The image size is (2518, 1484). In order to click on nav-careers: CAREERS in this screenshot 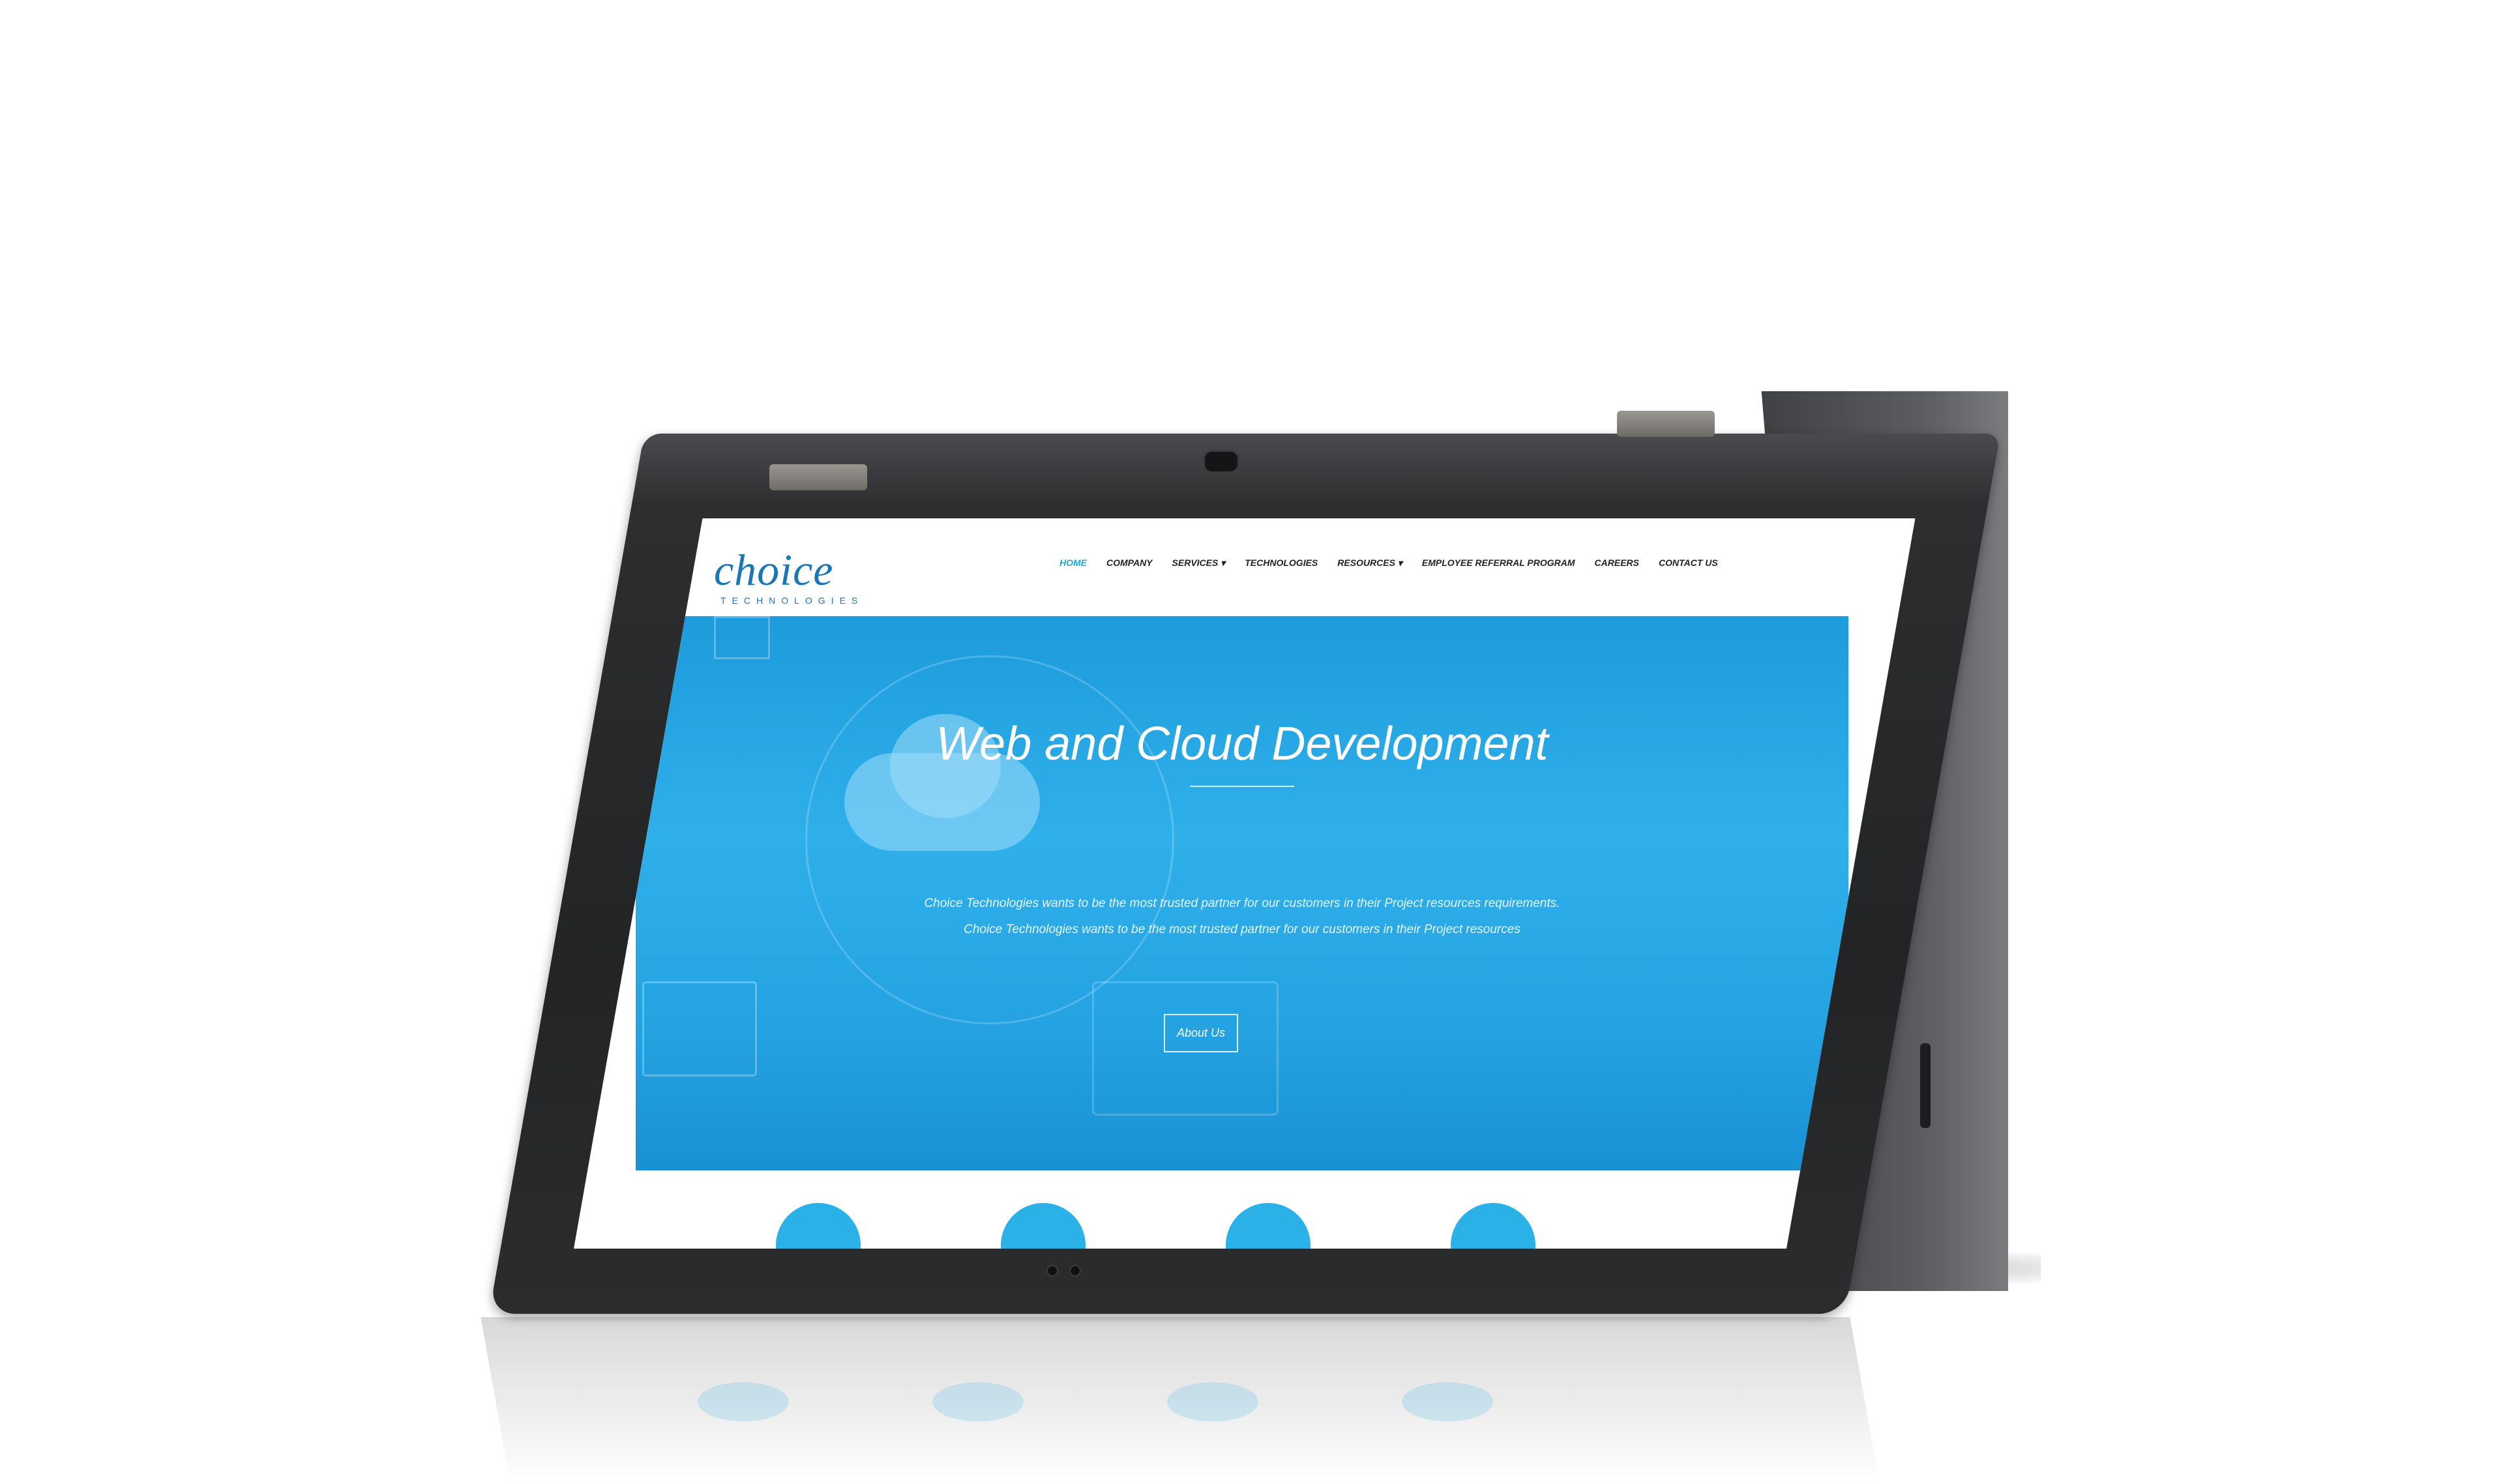, I will do `click(1617, 563)`.